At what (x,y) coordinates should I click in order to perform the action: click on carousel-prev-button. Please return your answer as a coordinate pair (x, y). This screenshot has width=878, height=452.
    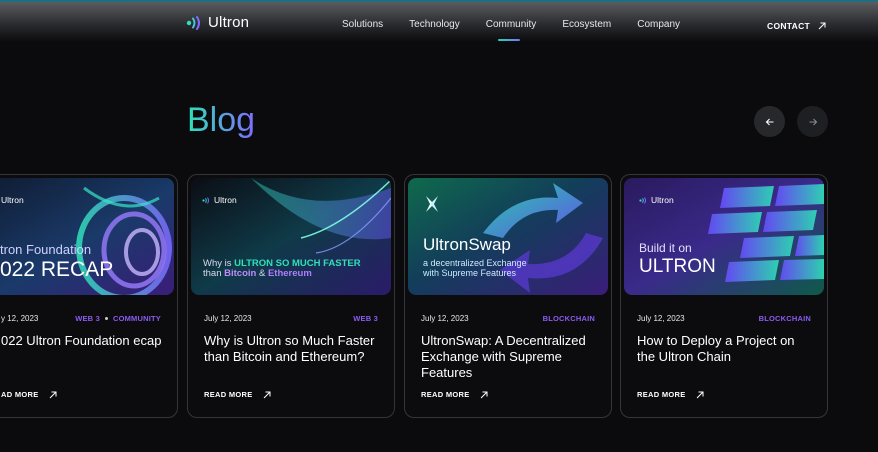
    Looking at the image, I should click on (769, 121).